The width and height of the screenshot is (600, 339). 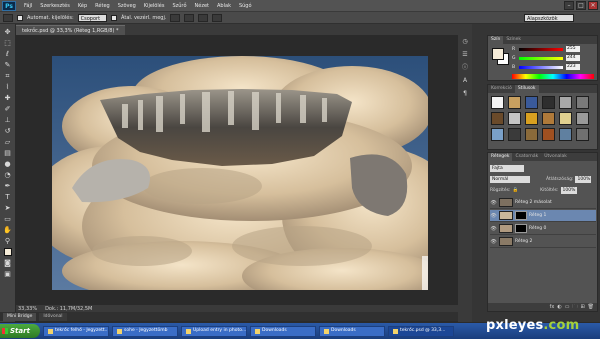 I want to click on start-button: Start, so click(x=20, y=331).